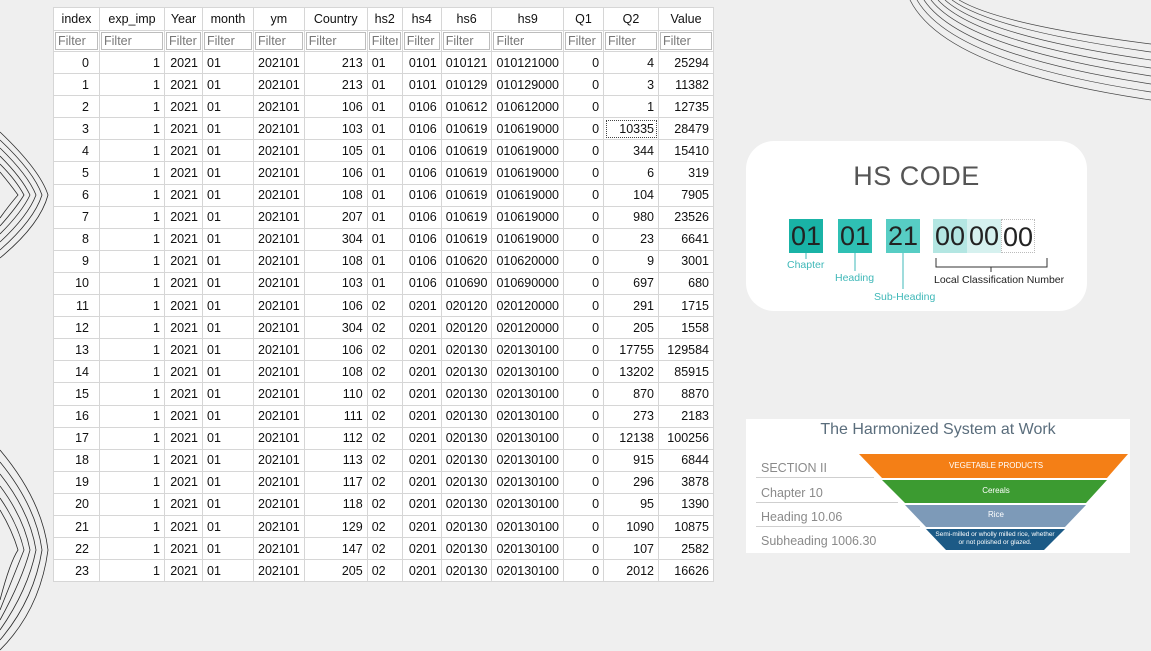 This screenshot has height=651, width=1151. I want to click on cell-value: 12735, so click(686, 107).